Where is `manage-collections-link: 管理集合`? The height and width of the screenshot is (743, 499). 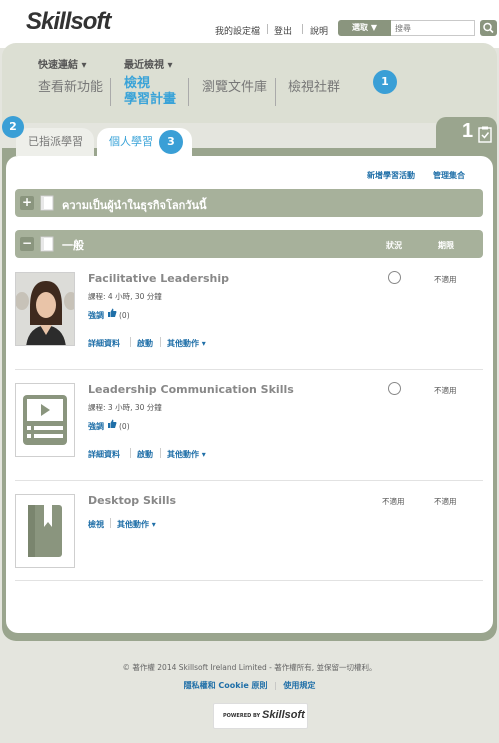
manage-collections-link: 管理集合 is located at coordinates (449, 175).